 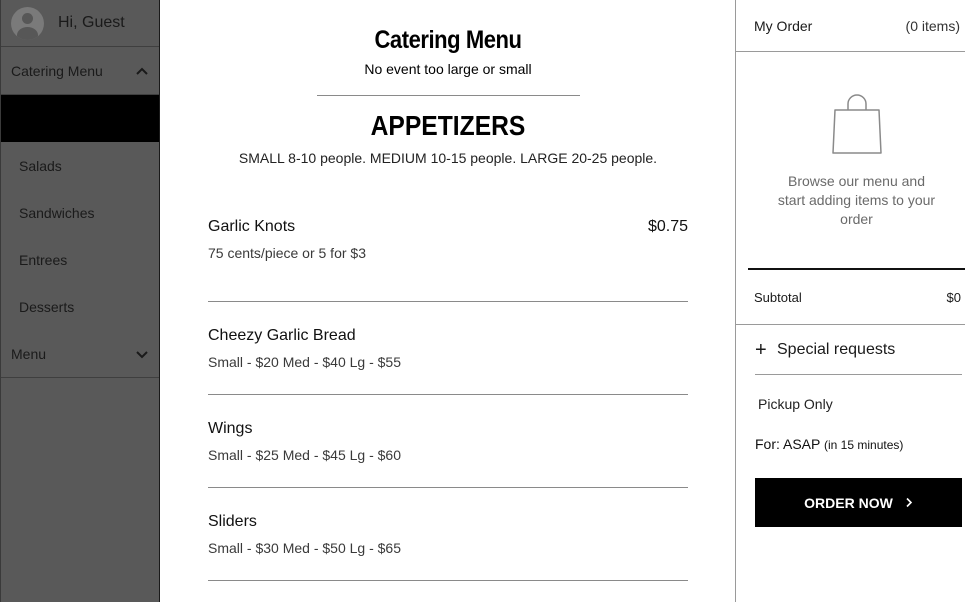 I want to click on special-requests-toggle: + Special requests, so click(x=858, y=350).